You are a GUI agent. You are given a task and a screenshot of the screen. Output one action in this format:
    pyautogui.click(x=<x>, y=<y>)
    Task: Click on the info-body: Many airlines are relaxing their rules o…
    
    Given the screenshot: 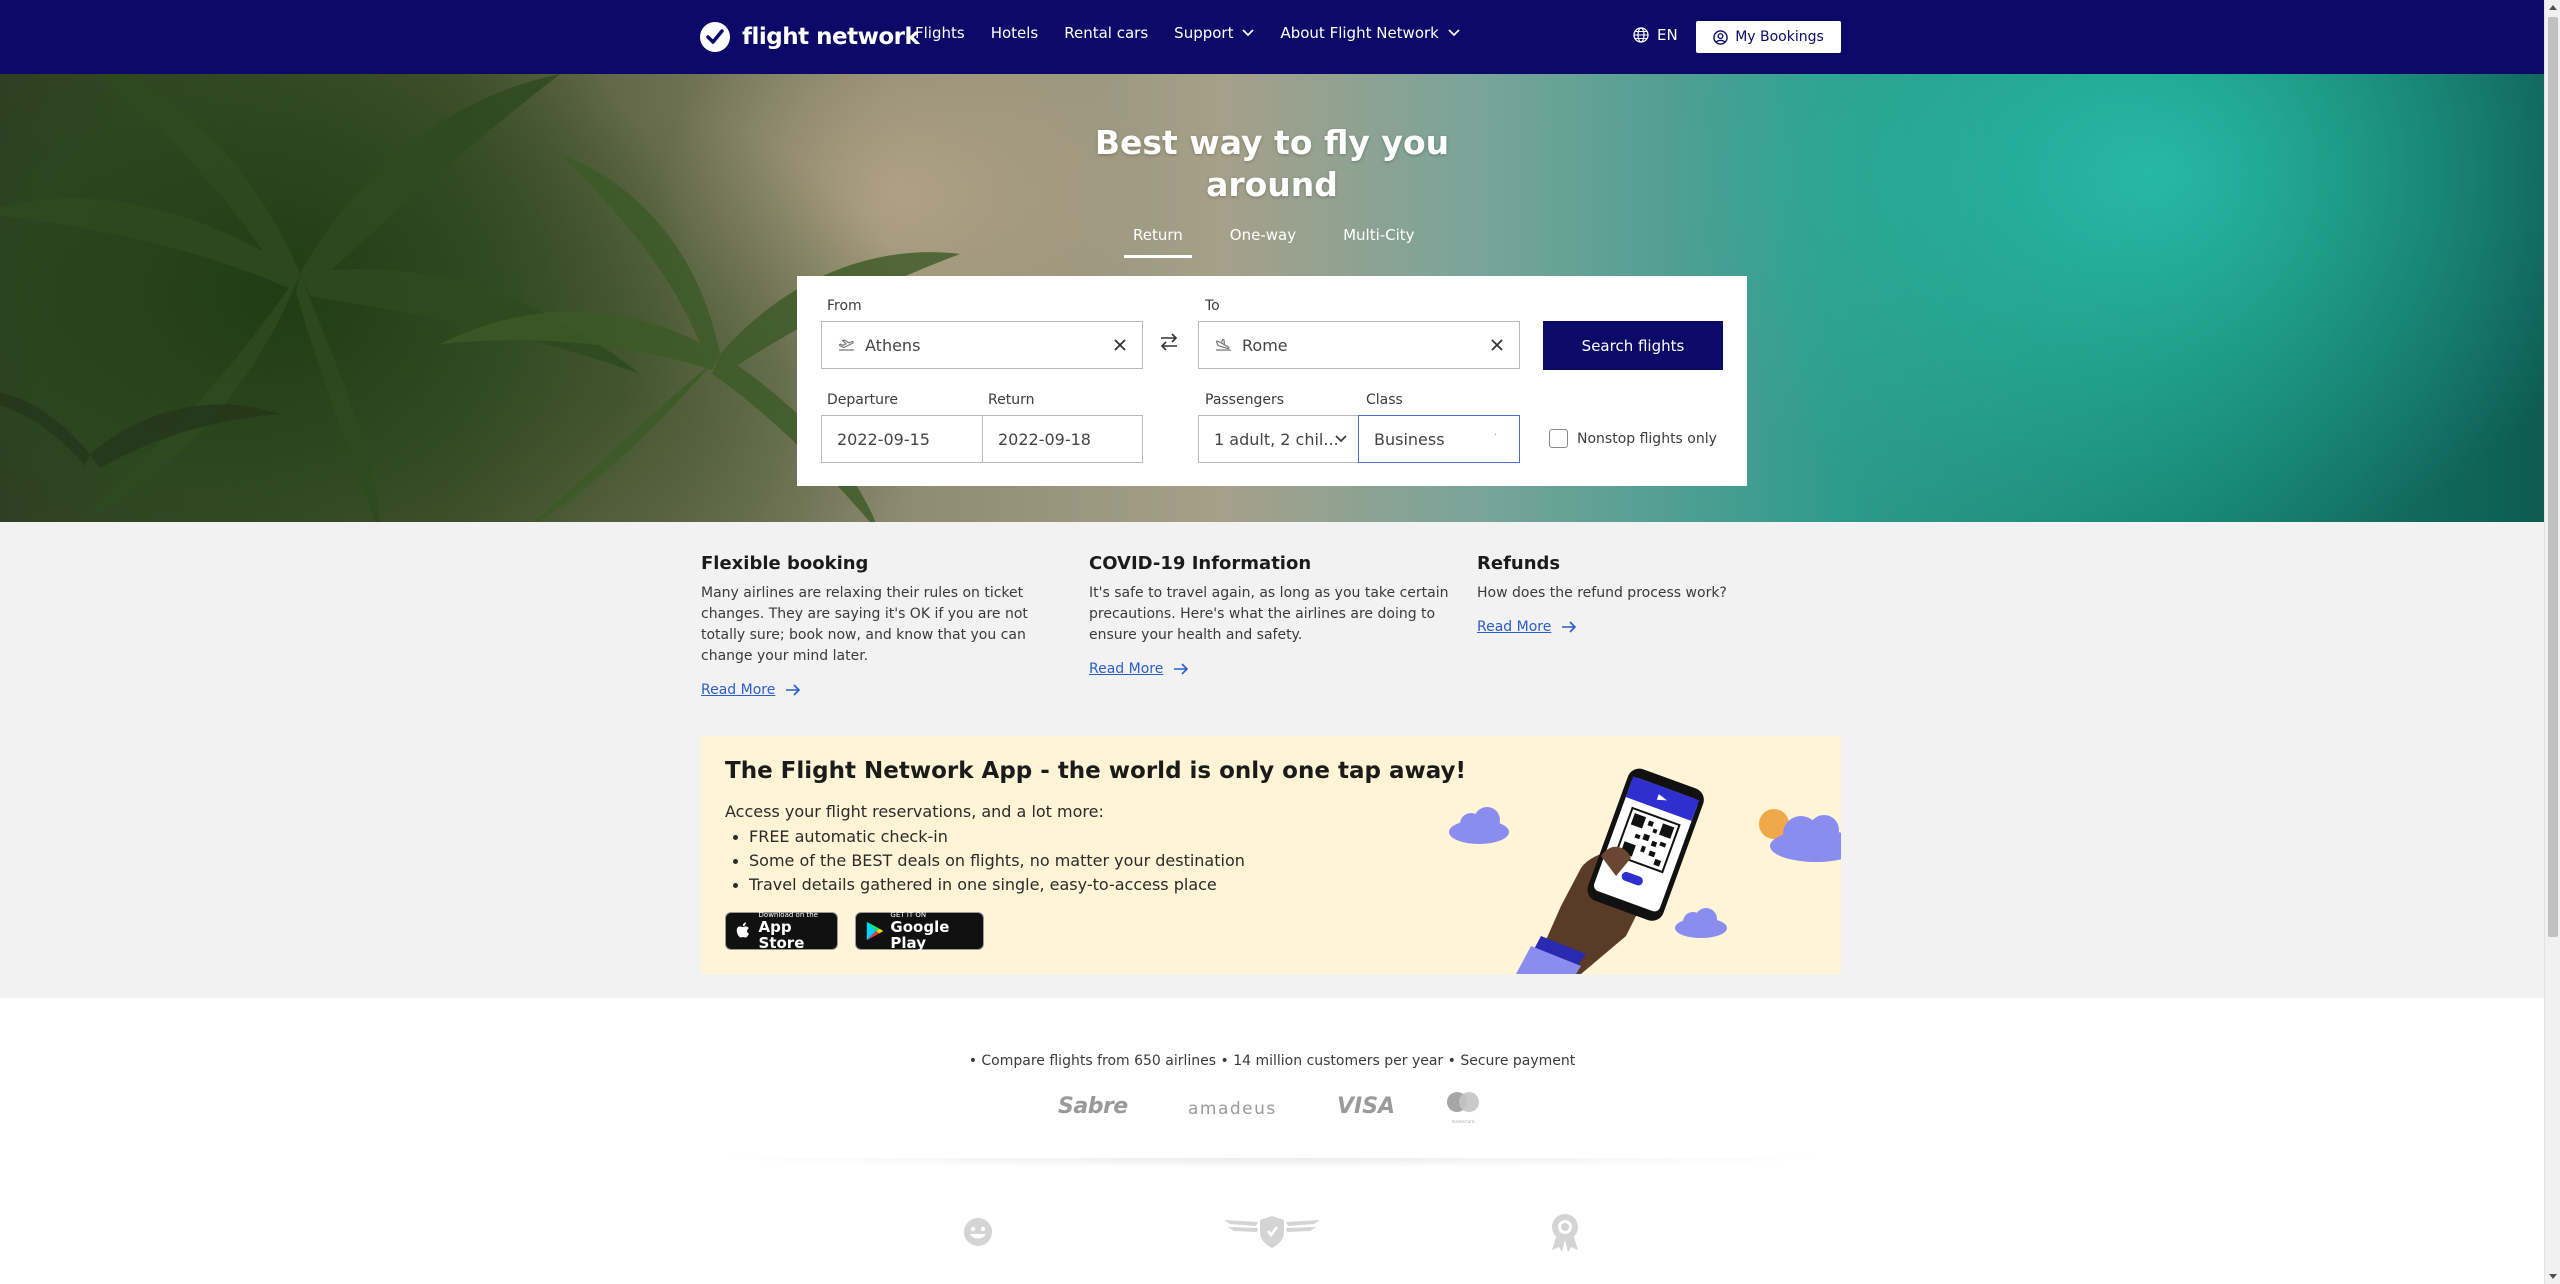 What is the action you would take?
    pyautogui.click(x=864, y=624)
    